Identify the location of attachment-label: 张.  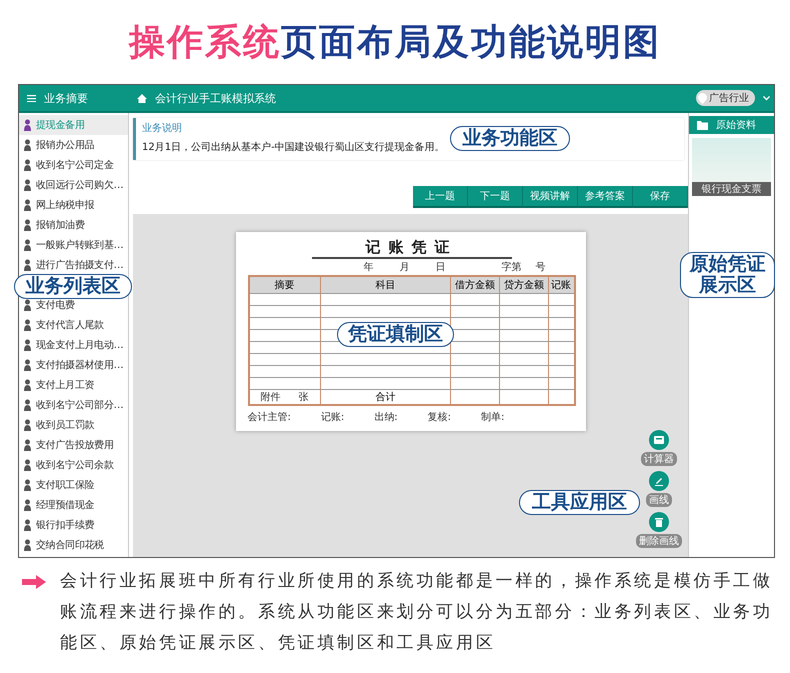
(303, 397).